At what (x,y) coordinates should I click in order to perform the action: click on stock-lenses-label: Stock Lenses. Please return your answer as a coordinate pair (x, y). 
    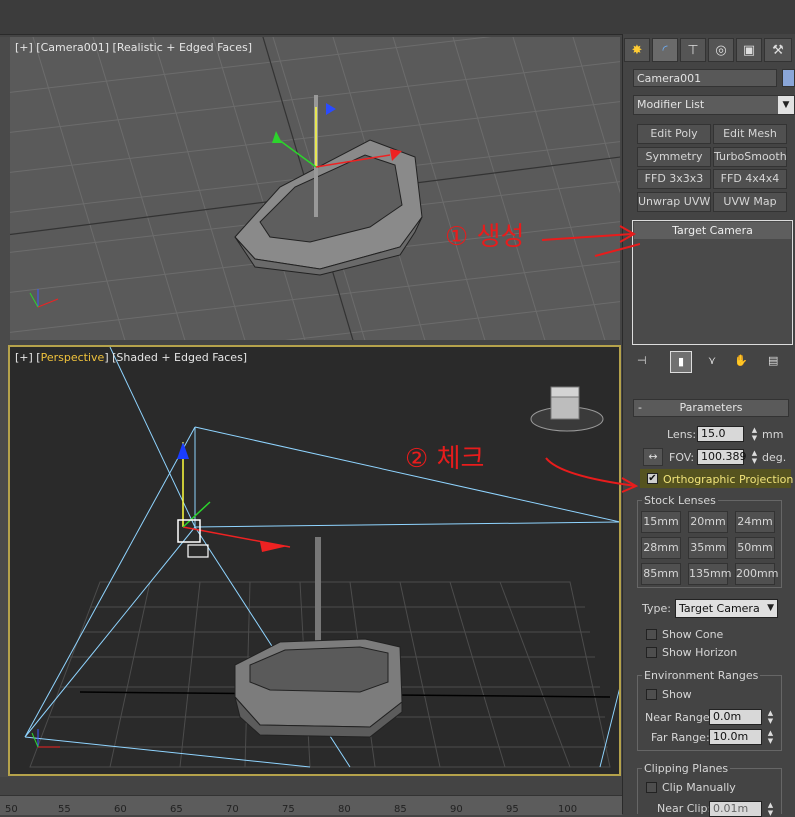
    Looking at the image, I should click on (680, 500).